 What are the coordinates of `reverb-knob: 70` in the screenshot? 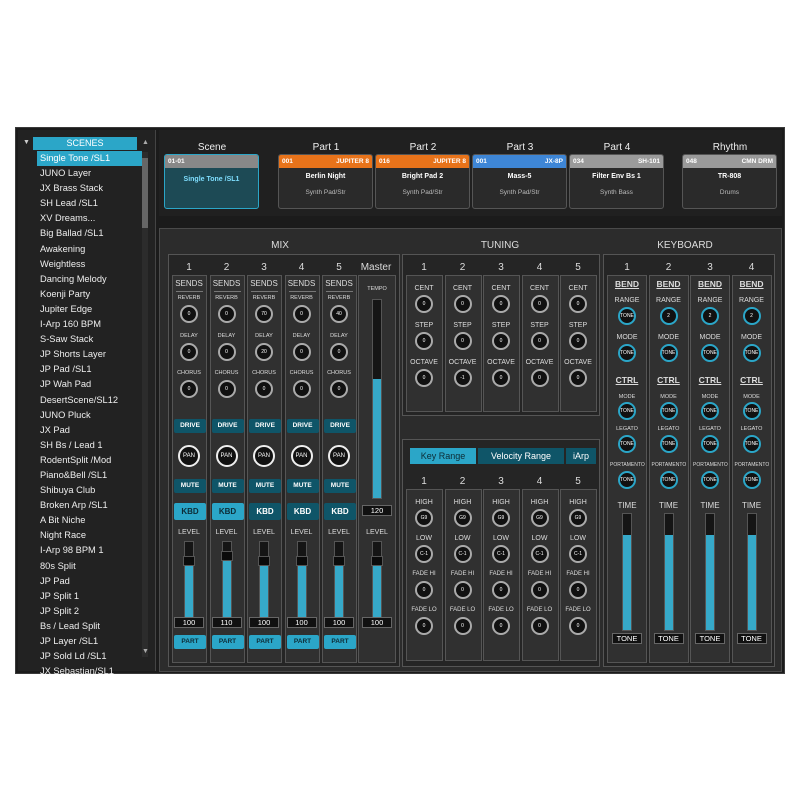 It's located at (264, 314).